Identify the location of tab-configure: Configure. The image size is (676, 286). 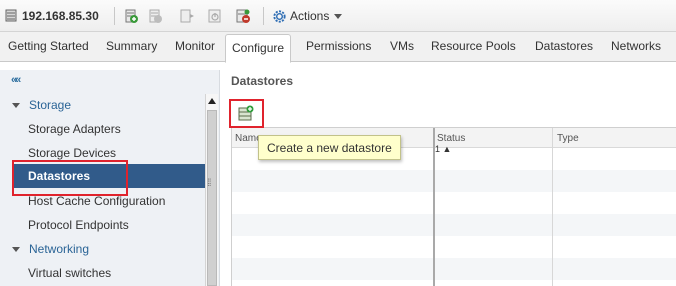
(258, 48).